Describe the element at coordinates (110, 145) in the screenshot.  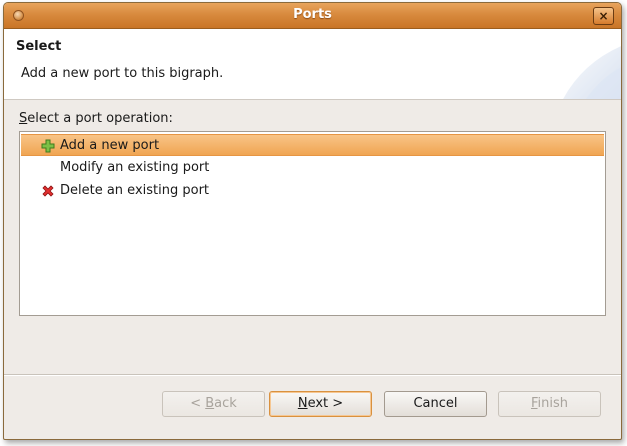
I see `list-item-label: Add a new port` at that location.